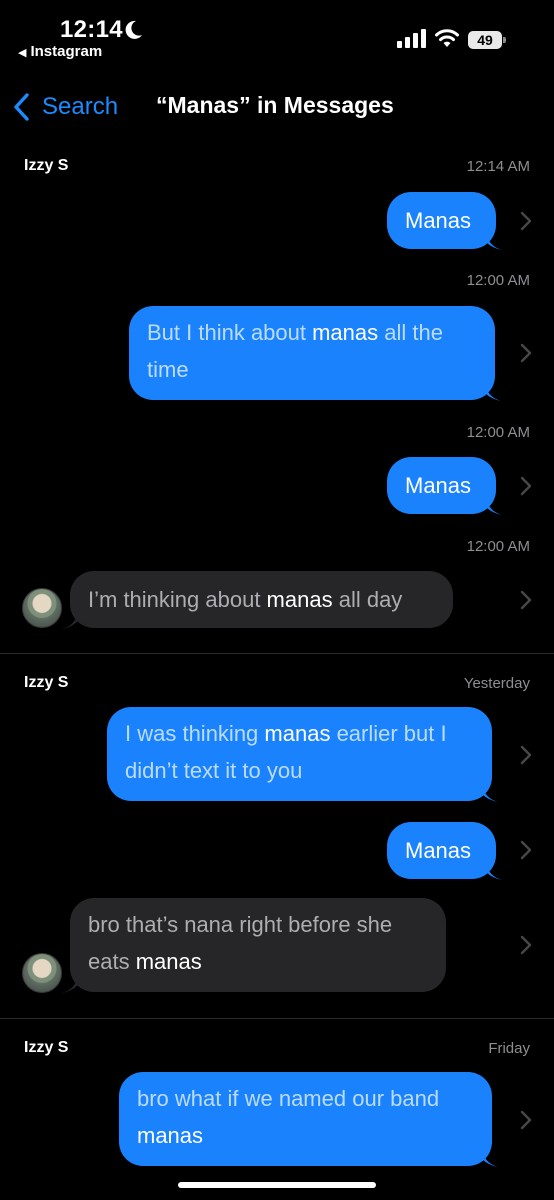 The width and height of the screenshot is (554, 1200). Describe the element at coordinates (504, 40) in the screenshot. I see `battery-nub` at that location.